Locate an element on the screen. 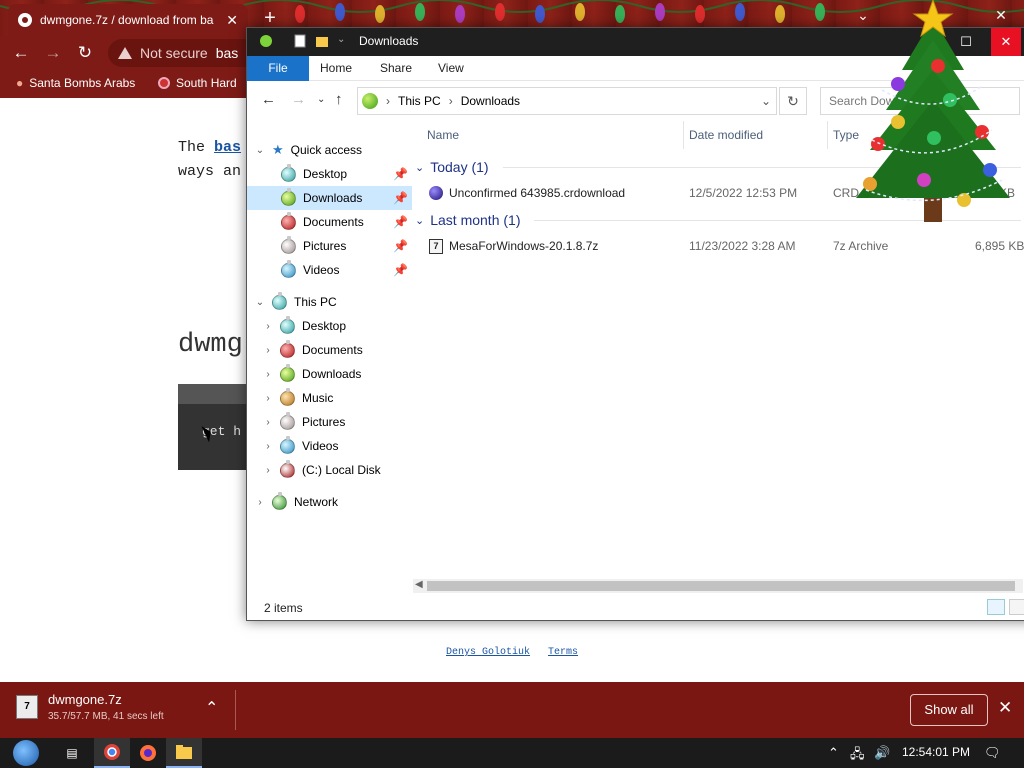 Image resolution: width=1024 pixels, height=768 pixels. nav-quick-videos: Videos is located at coordinates (310, 270).